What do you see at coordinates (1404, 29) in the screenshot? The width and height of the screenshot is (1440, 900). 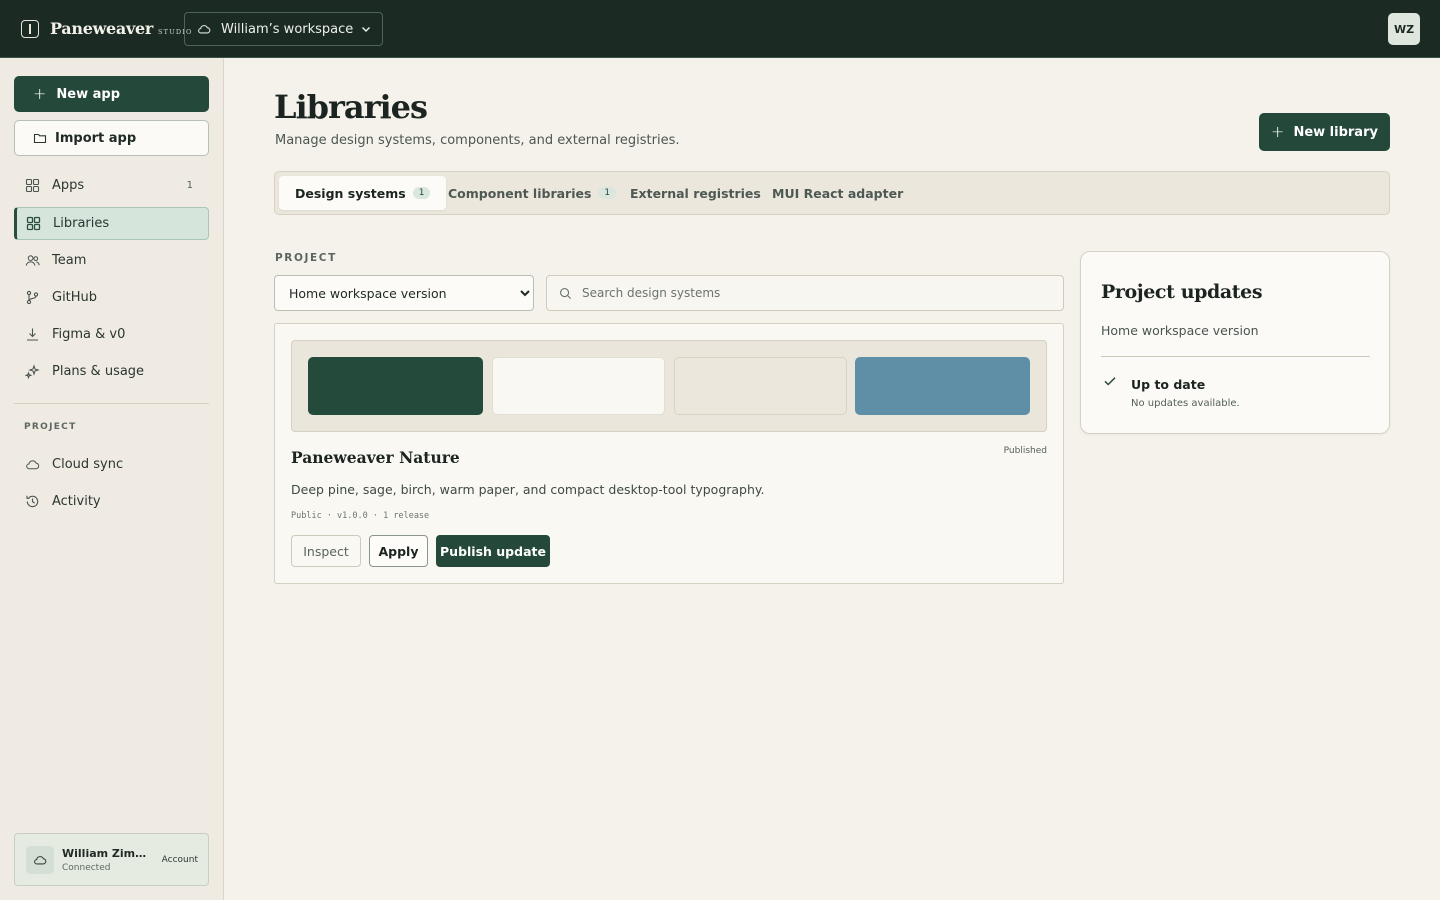 I see `user-avatar: WZ` at bounding box center [1404, 29].